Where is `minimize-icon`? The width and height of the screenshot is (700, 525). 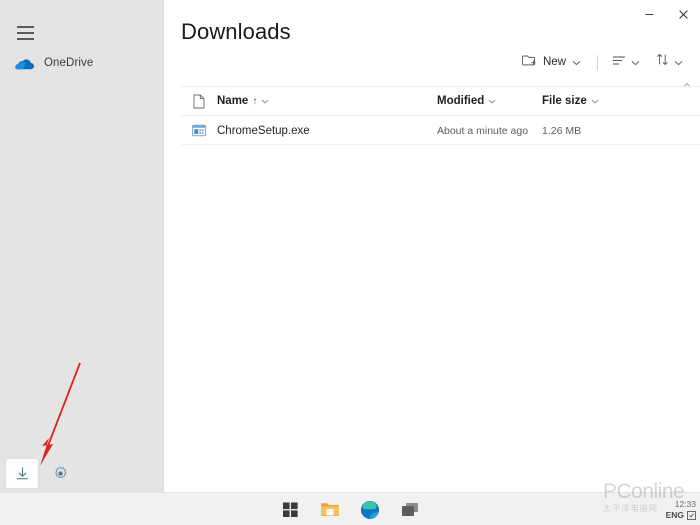
minimize-icon is located at coordinates (649, 14).